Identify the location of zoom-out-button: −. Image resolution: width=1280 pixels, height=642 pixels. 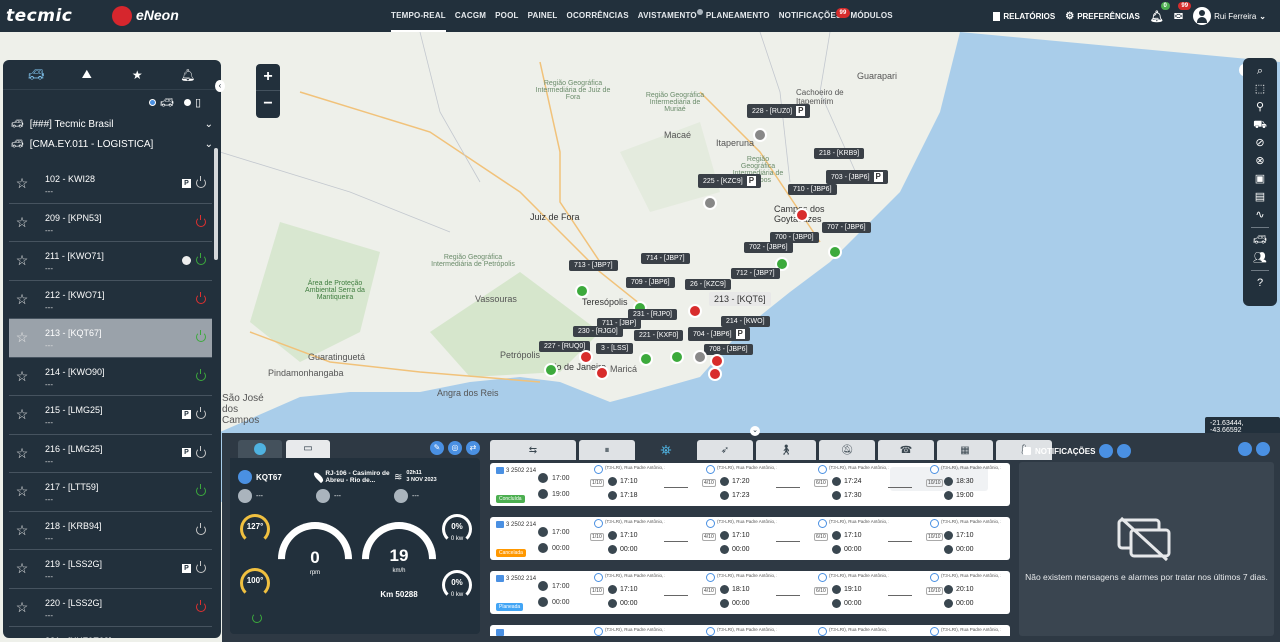
(268, 104).